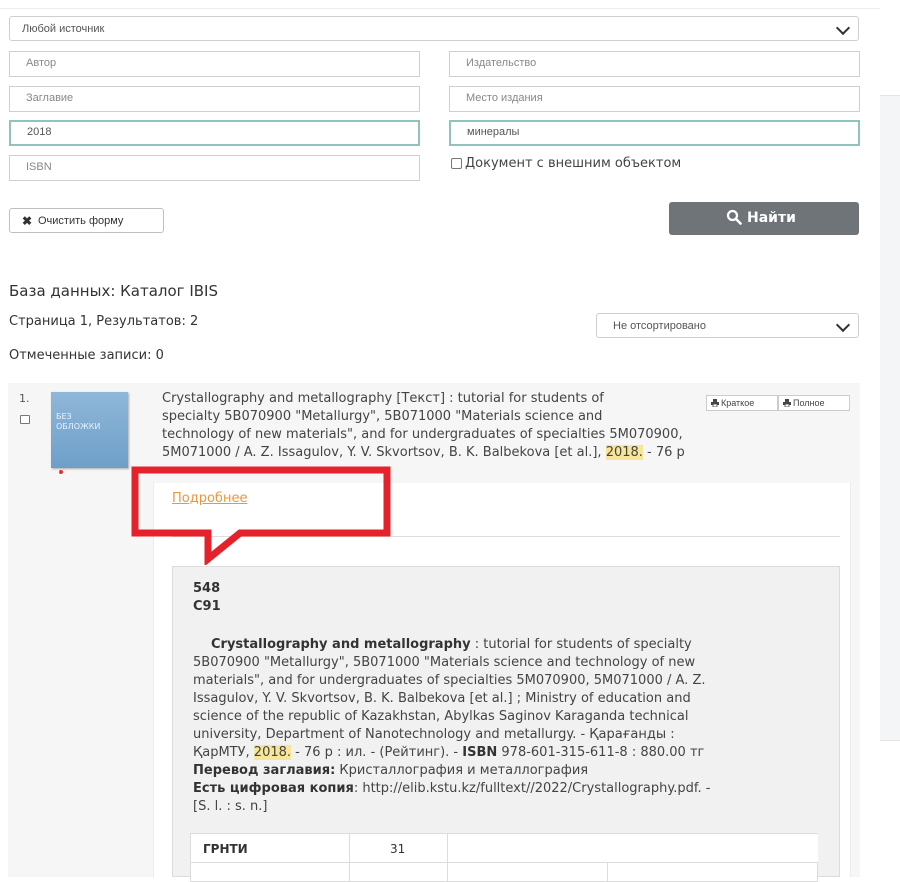 This screenshot has height=882, width=900. I want to click on digital-copy-label: Есть цифровая копия, so click(273, 788).